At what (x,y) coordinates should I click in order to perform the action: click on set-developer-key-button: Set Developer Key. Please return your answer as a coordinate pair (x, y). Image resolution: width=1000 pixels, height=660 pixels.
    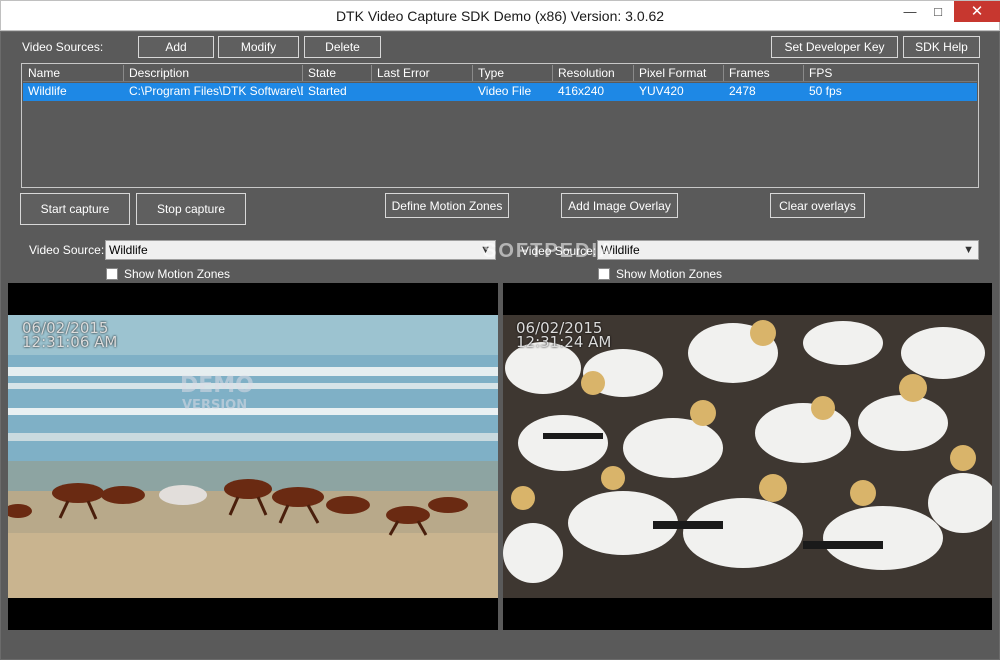
    Looking at the image, I should click on (834, 47).